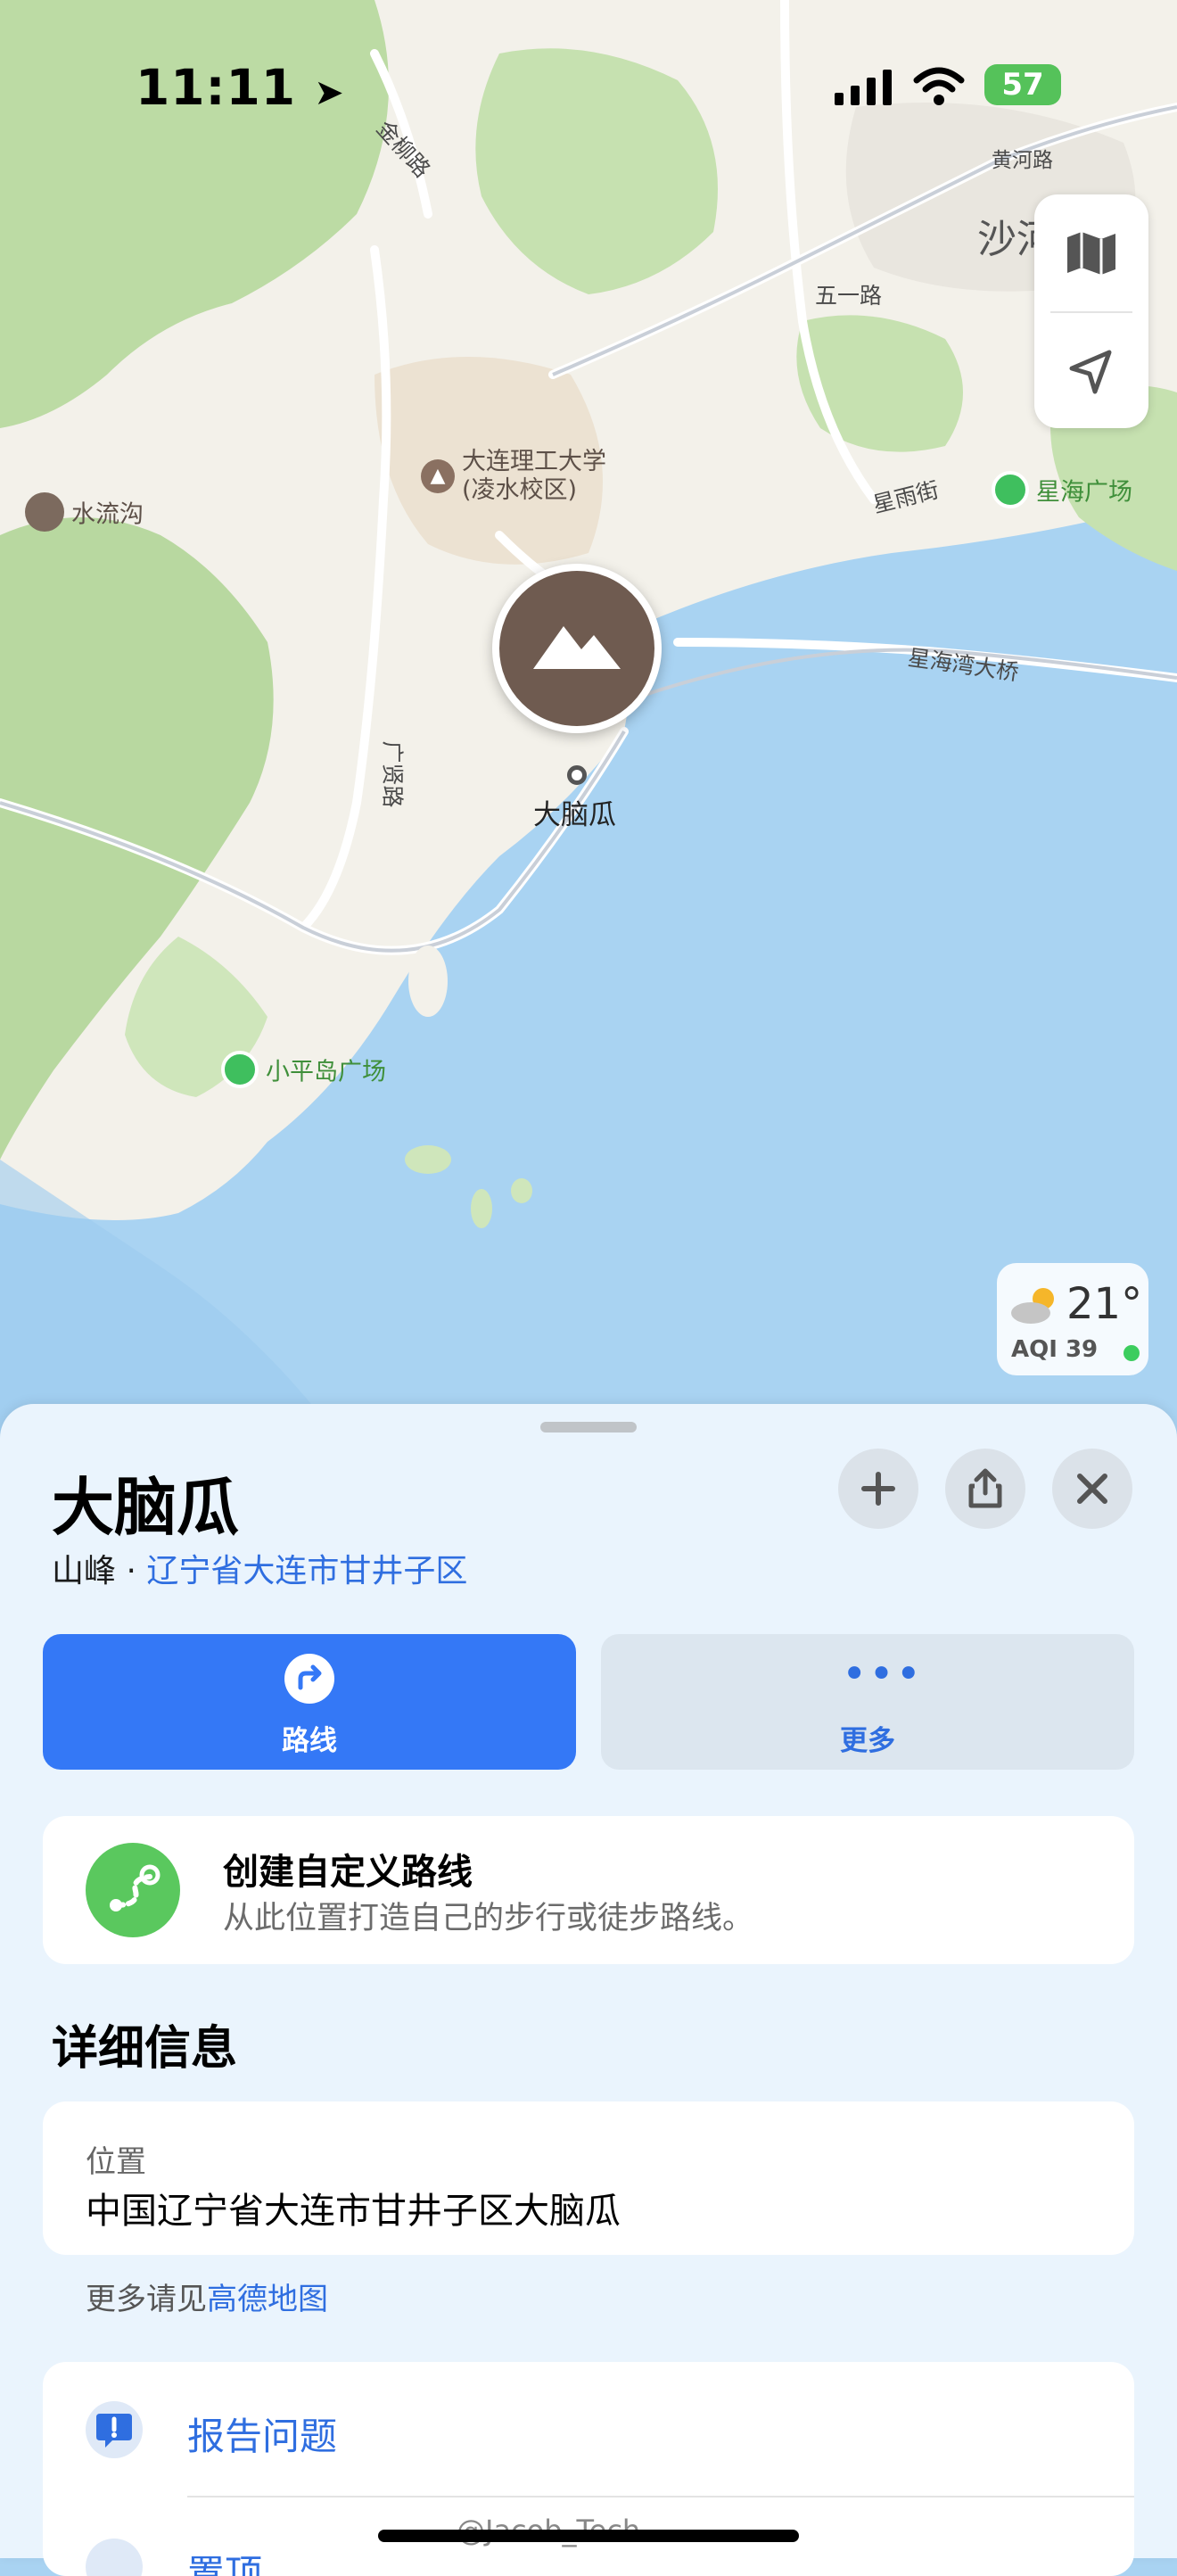 This screenshot has width=1177, height=2576. Describe the element at coordinates (114, 2430) in the screenshot. I see `report-icon` at that location.